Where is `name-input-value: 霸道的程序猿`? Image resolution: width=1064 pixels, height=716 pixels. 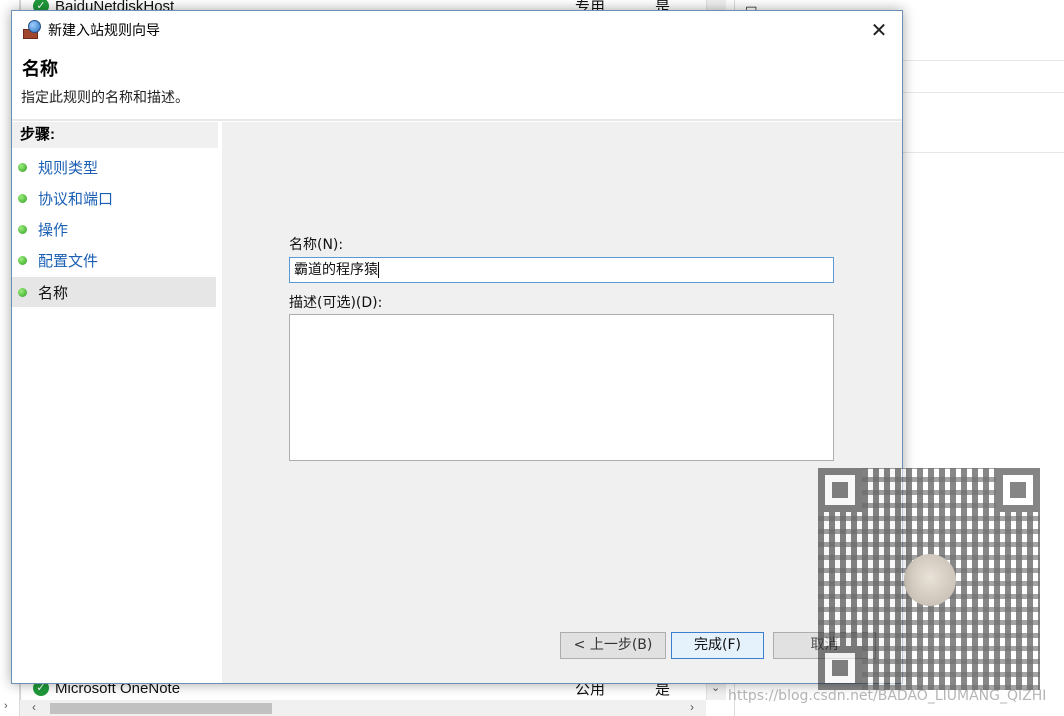
name-input-value: 霸道的程序猿 is located at coordinates (336, 270).